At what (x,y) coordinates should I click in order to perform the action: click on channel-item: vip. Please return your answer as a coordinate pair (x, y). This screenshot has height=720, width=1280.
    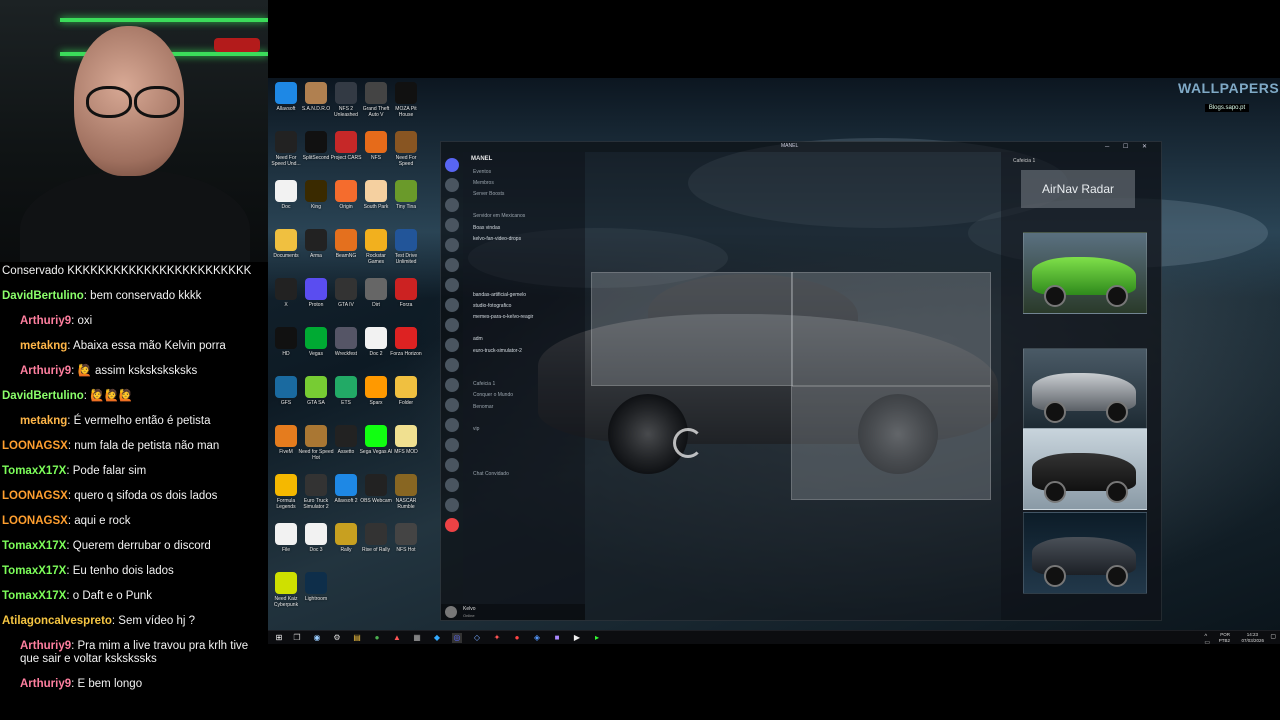
    Looking at the image, I should click on (524, 428).